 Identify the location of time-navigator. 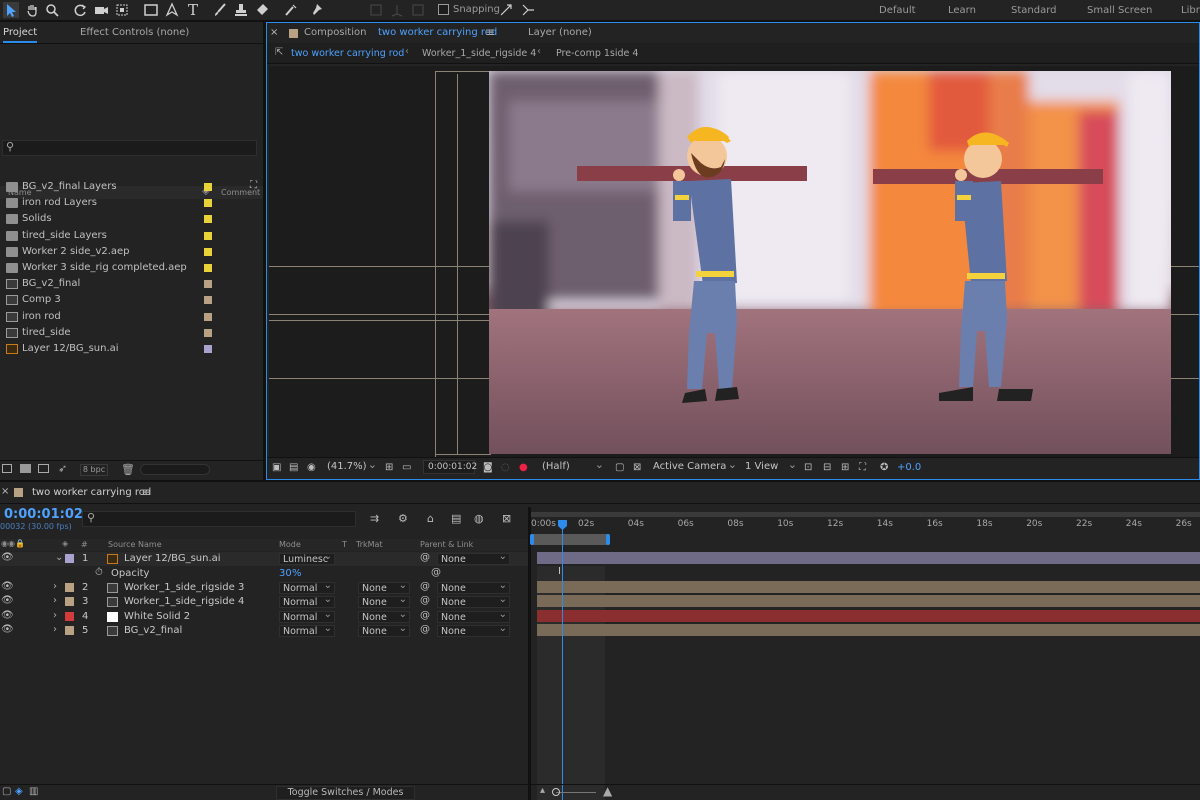
(865, 514).